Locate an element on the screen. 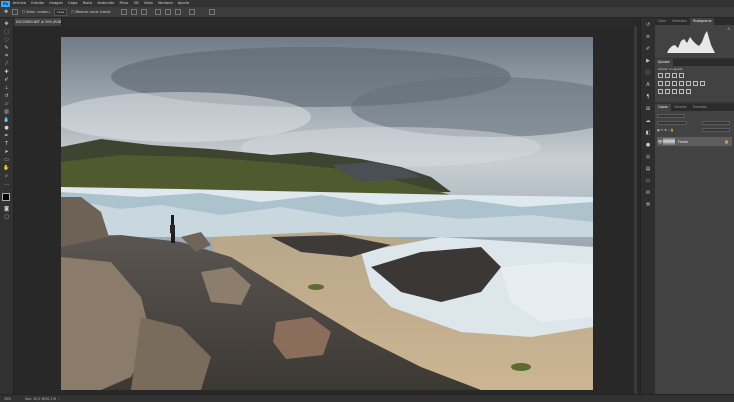  layer-comps-icon: ▤ is located at coordinates (648, 169).